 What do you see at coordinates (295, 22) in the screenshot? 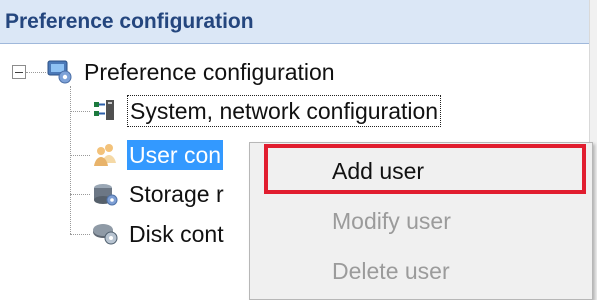
I see `panel-header: Preference configuration` at bounding box center [295, 22].